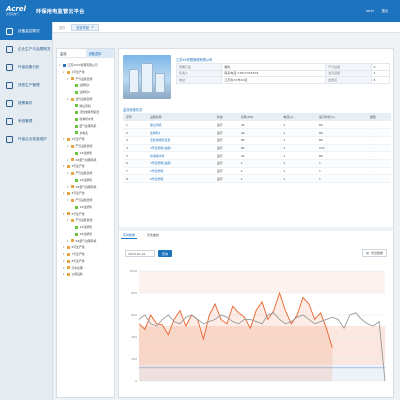  Describe the element at coordinates (85, 133) in the screenshot. I see `tree-node: 总电表` at that location.